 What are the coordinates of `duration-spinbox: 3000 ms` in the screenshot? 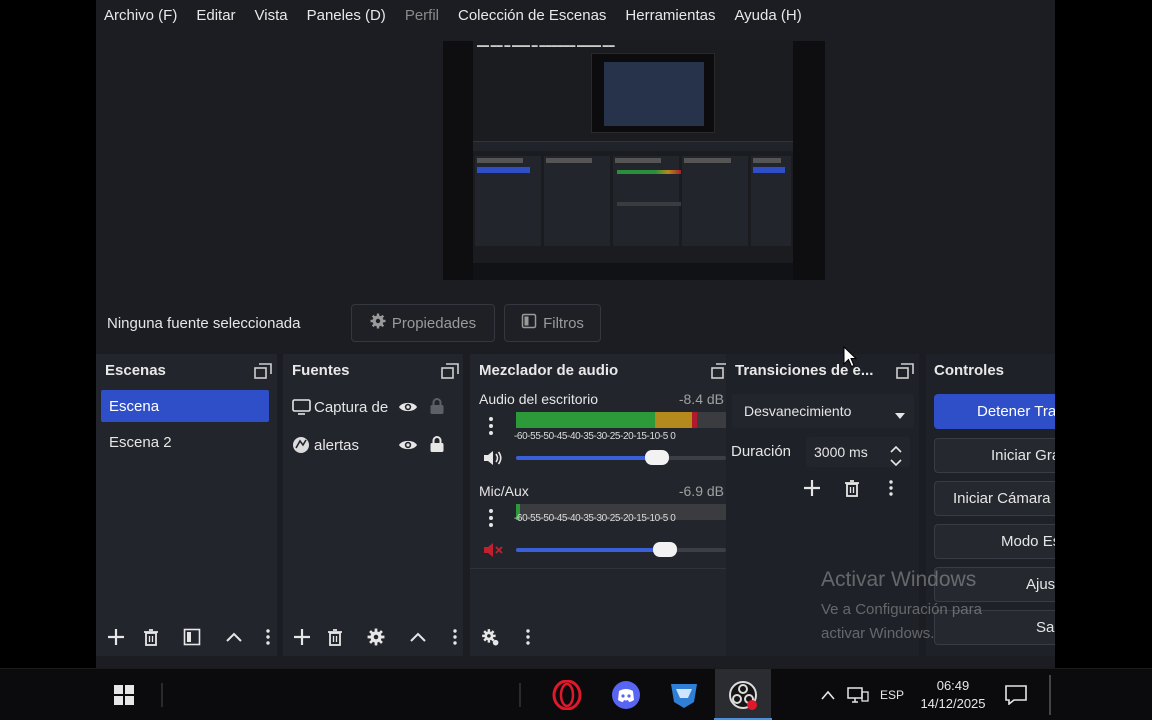 It's located at (858, 452).